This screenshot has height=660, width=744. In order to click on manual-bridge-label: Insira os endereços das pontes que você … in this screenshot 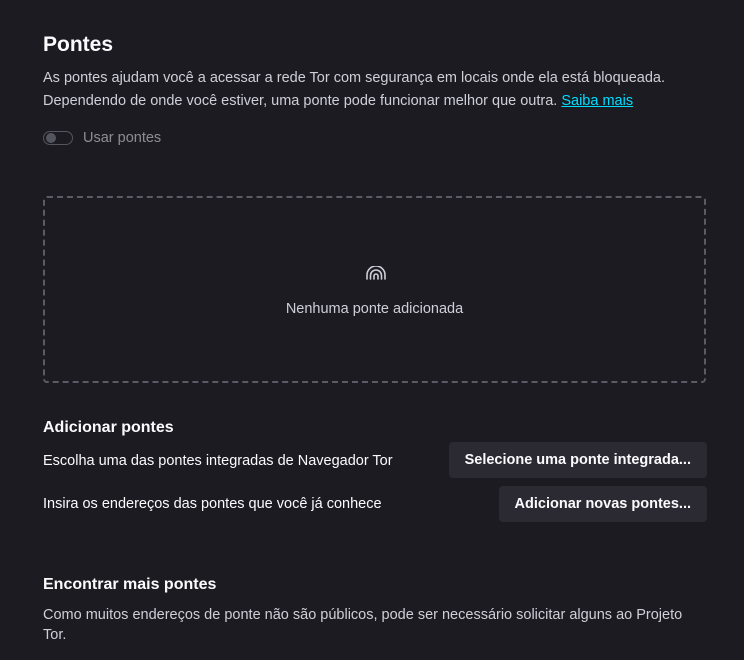, I will do `click(212, 504)`.